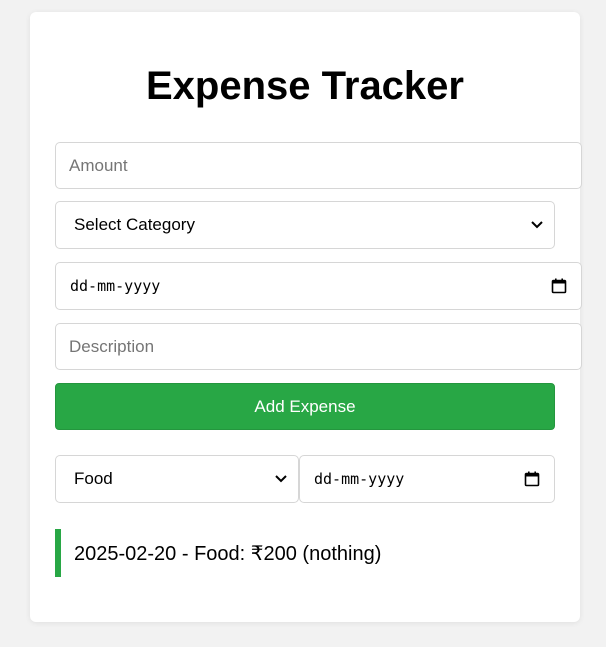  I want to click on category-select: Select Category, so click(305, 225).